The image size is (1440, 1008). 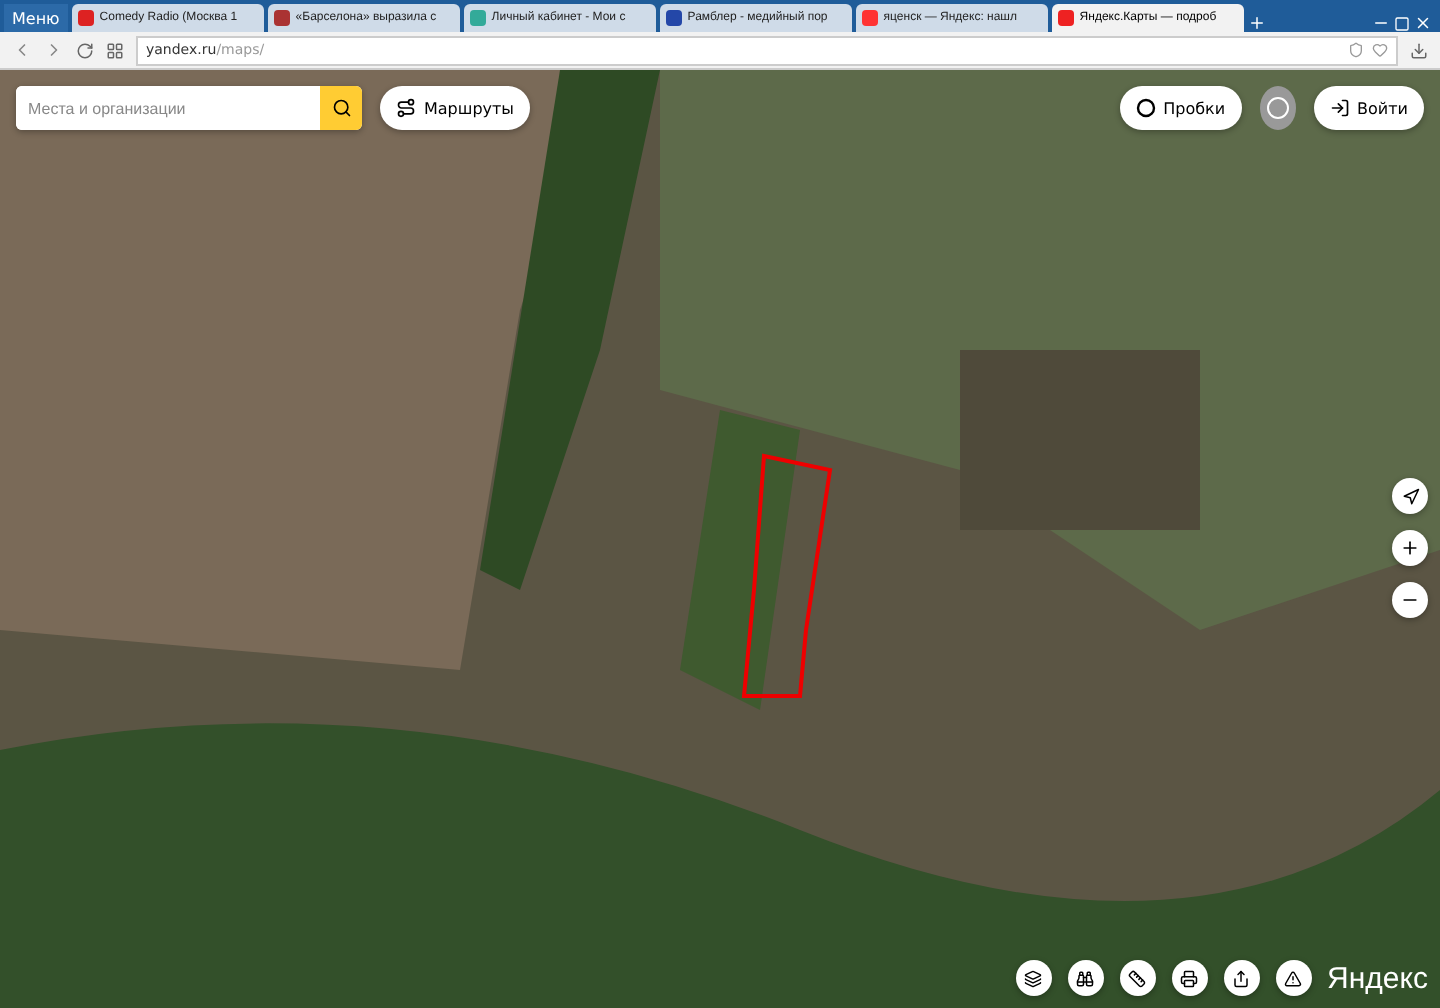 What do you see at coordinates (455, 108) in the screenshot?
I see `routes-button: Маршруты` at bounding box center [455, 108].